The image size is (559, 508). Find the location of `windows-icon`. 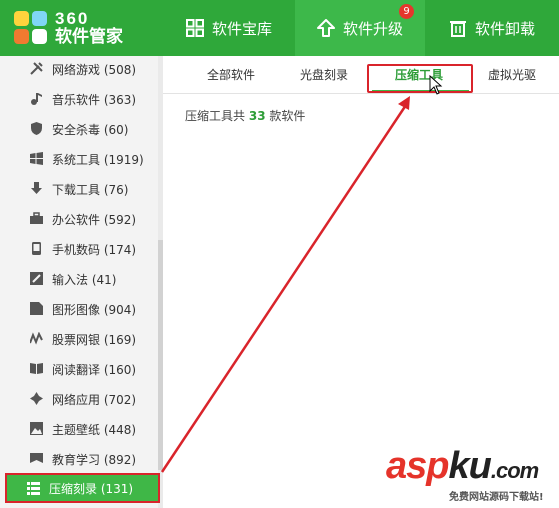

windows-icon is located at coordinates (36, 158).